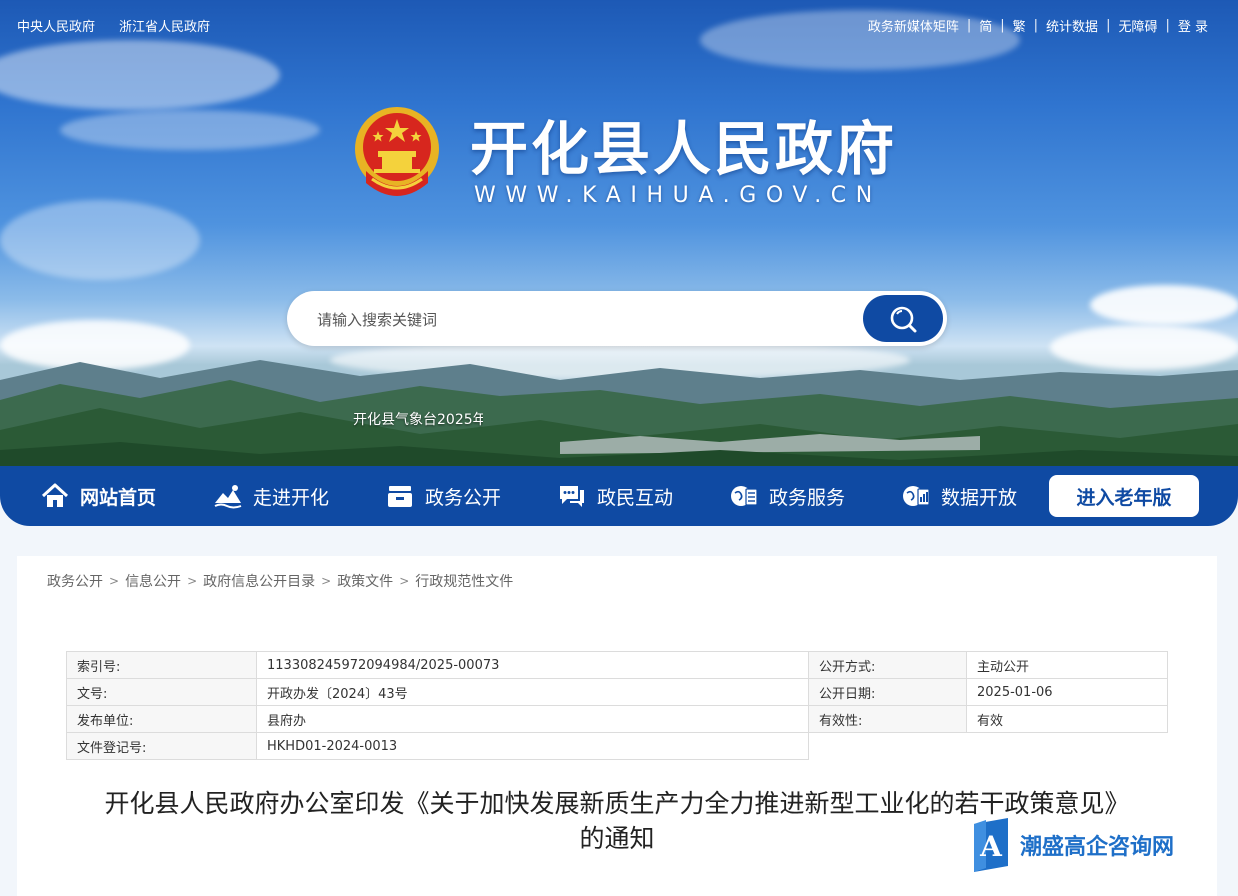 The height and width of the screenshot is (896, 1238). Describe the element at coordinates (1193, 25) in the screenshot. I see `link-login: 登 录` at that location.